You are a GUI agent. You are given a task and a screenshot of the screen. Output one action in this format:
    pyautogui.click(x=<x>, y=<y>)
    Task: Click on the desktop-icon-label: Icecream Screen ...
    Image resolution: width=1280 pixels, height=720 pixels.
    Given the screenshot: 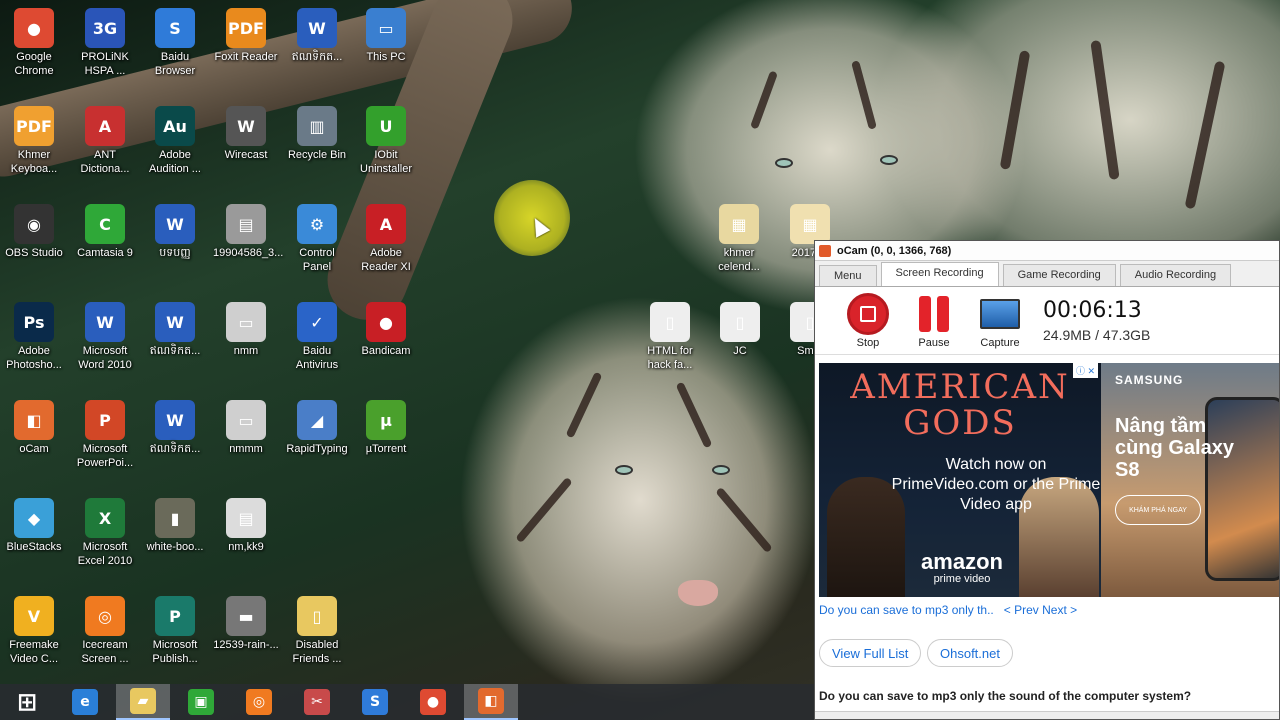 What is the action you would take?
    pyautogui.click(x=105, y=652)
    